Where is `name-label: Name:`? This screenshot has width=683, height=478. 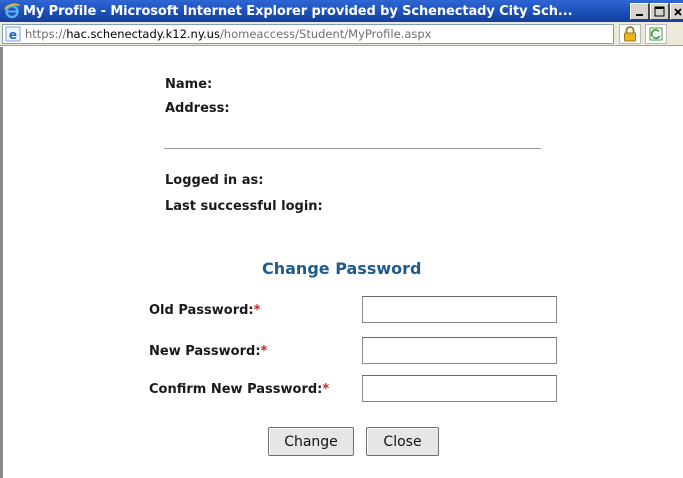 name-label: Name: is located at coordinates (189, 84).